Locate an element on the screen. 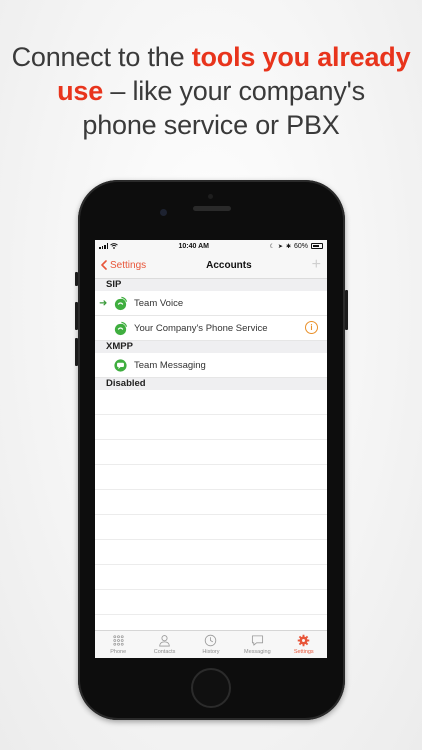  tab-messaging: Messaging is located at coordinates (257, 644).